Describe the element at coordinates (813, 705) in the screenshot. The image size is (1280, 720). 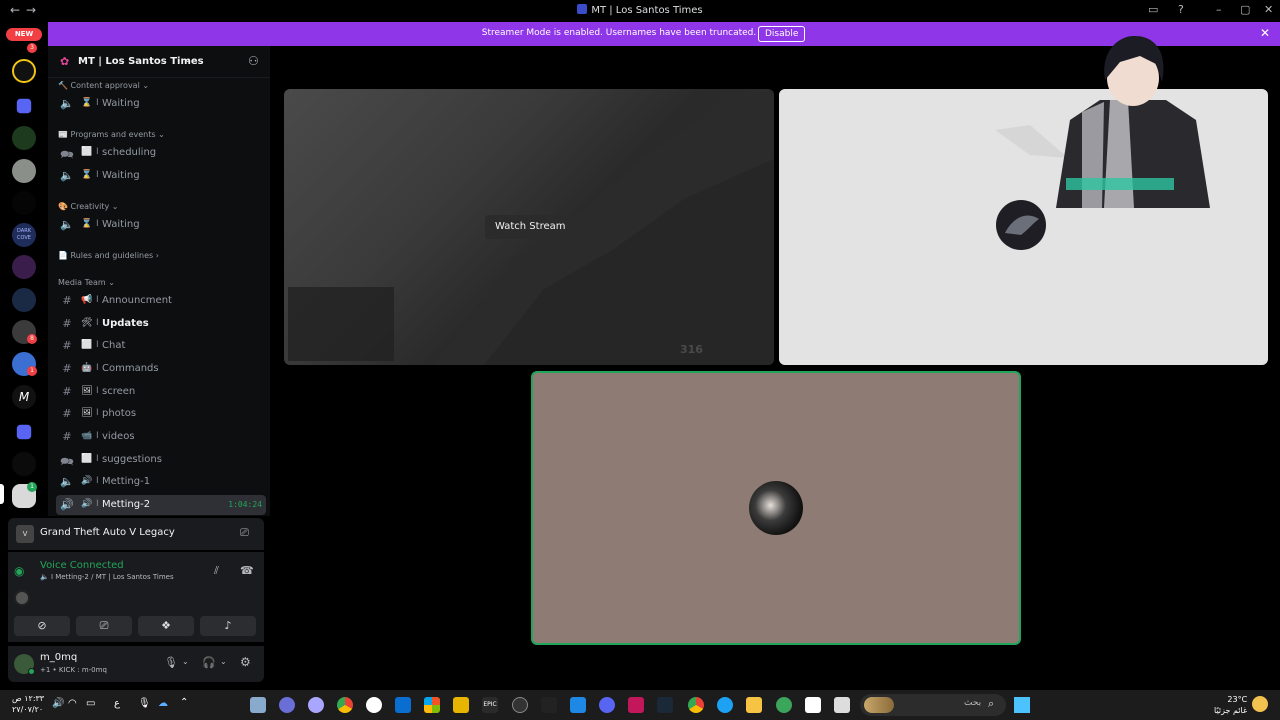
I see `app-icon-calendar` at that location.